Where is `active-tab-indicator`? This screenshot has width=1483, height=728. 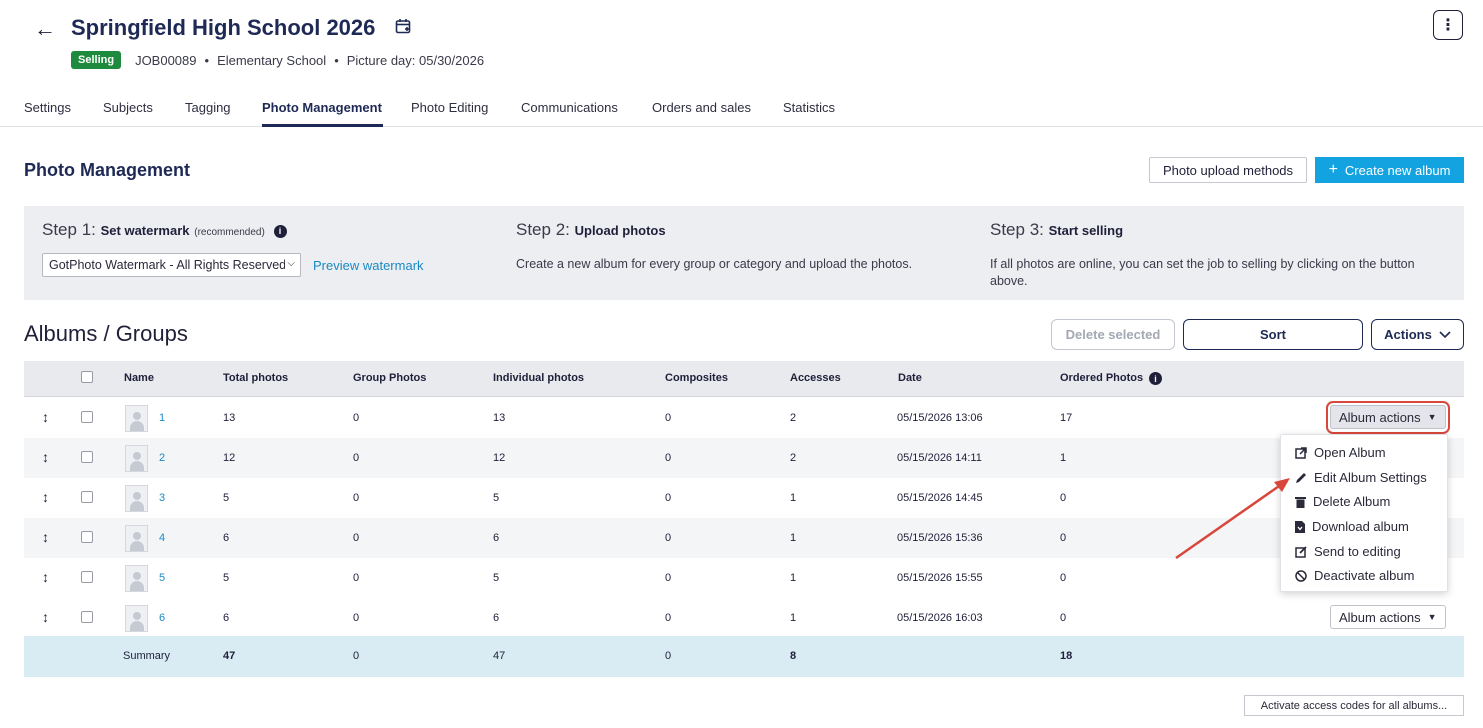
active-tab-indicator is located at coordinates (322, 125).